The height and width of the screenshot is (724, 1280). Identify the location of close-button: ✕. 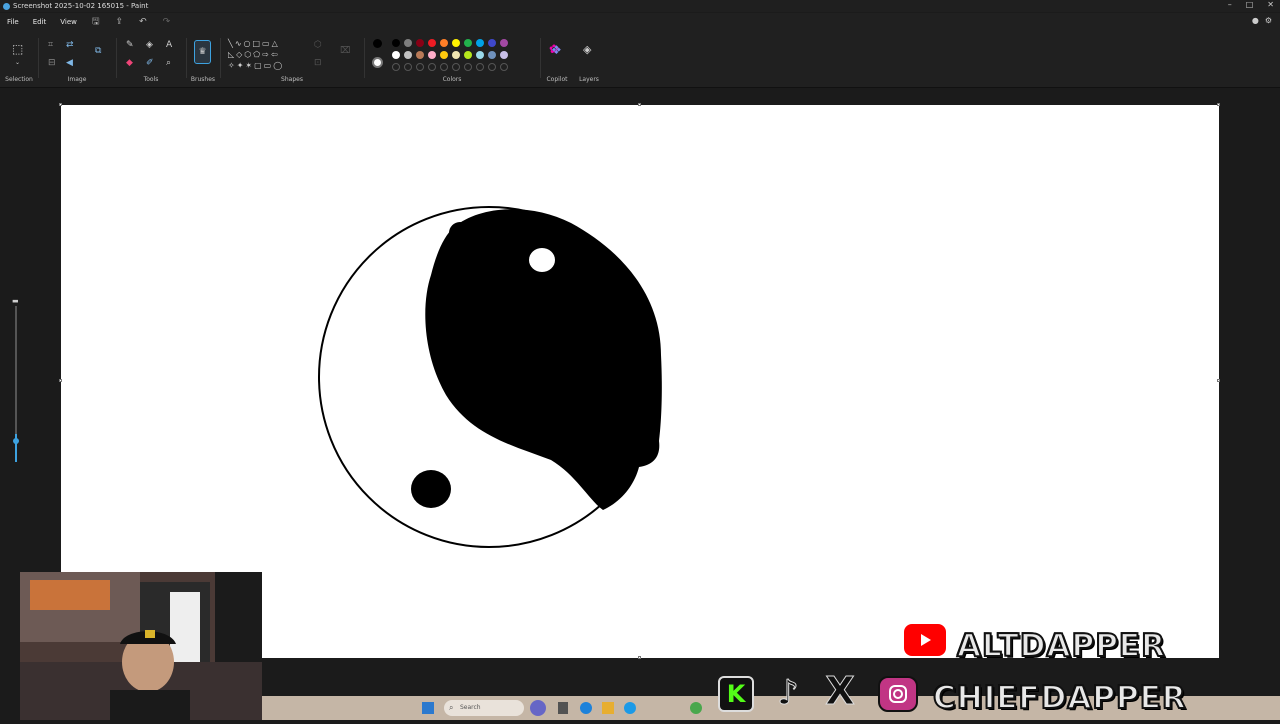
(1270, 4).